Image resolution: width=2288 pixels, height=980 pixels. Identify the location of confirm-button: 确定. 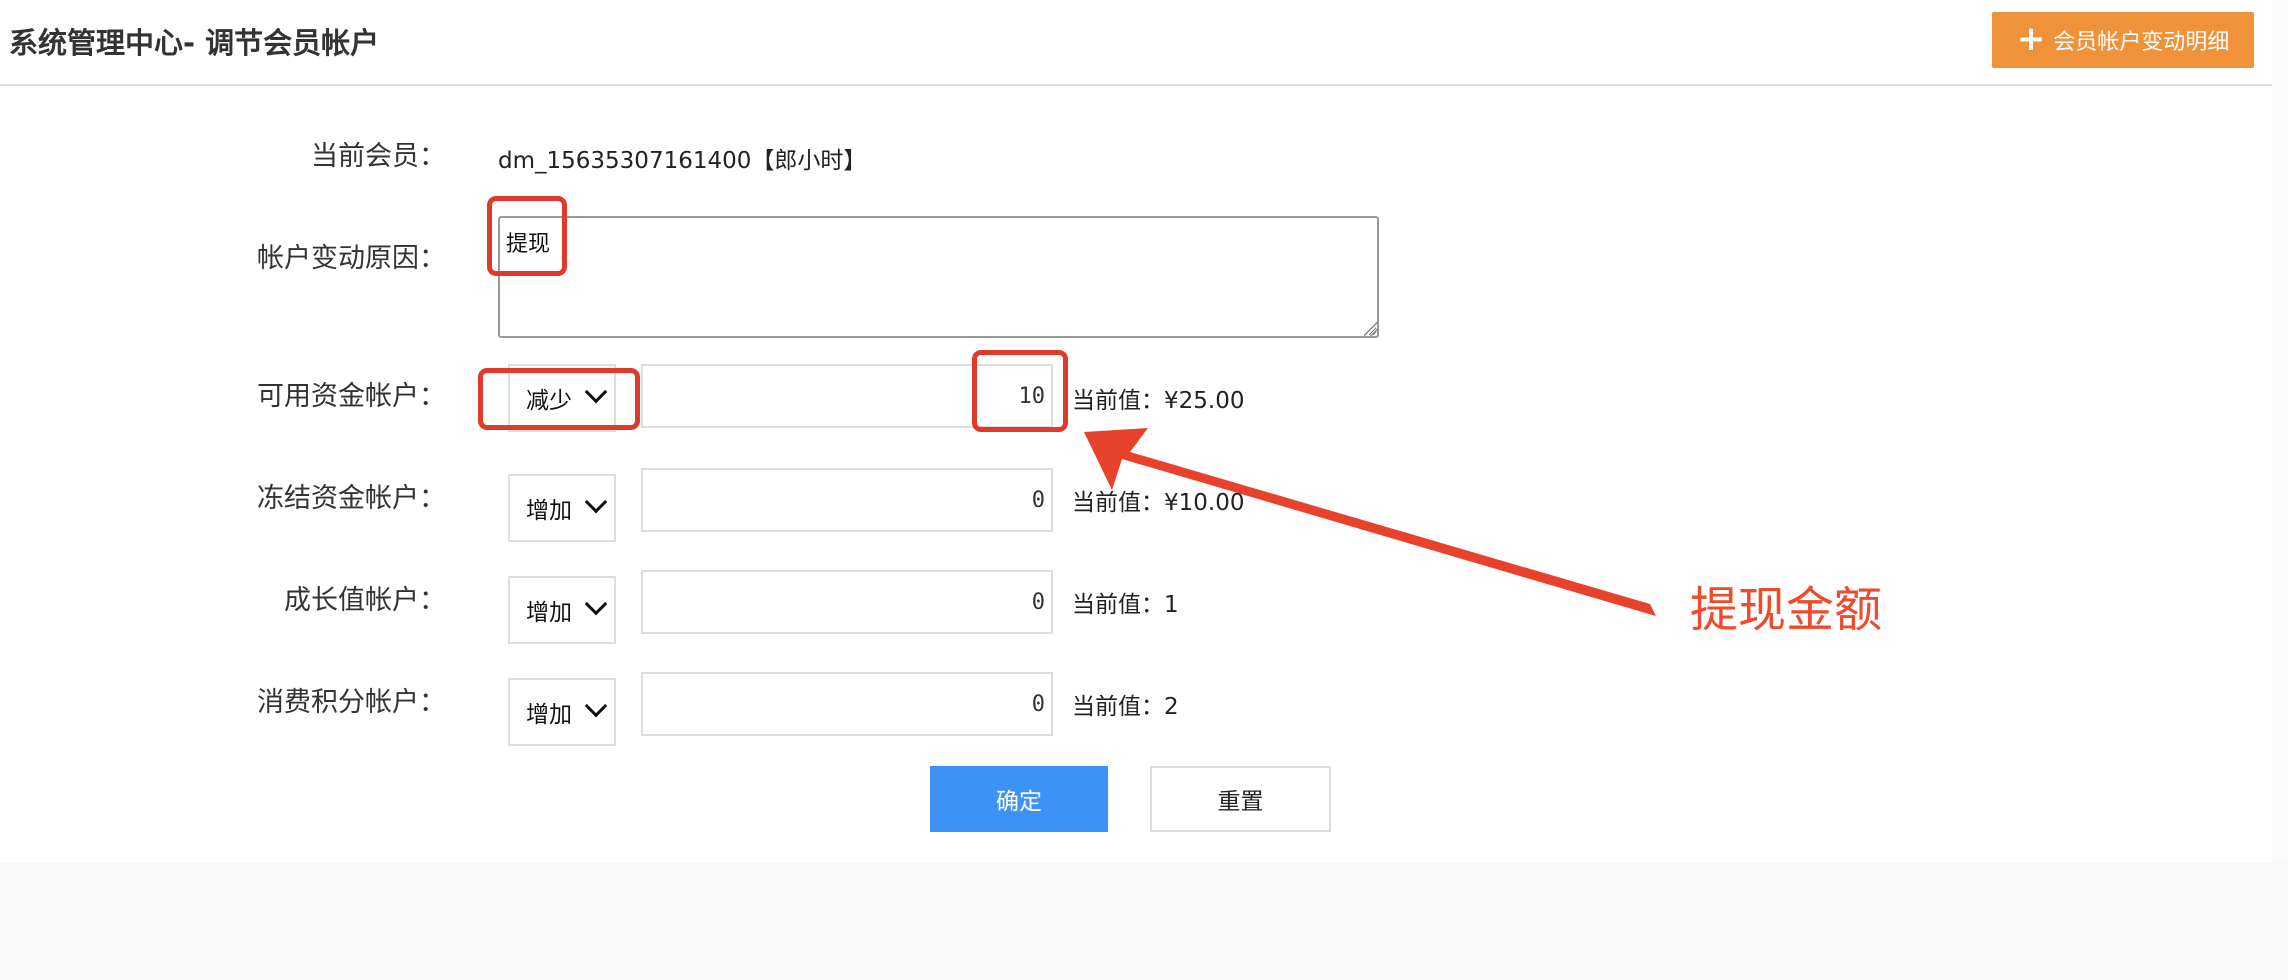
(1019, 799).